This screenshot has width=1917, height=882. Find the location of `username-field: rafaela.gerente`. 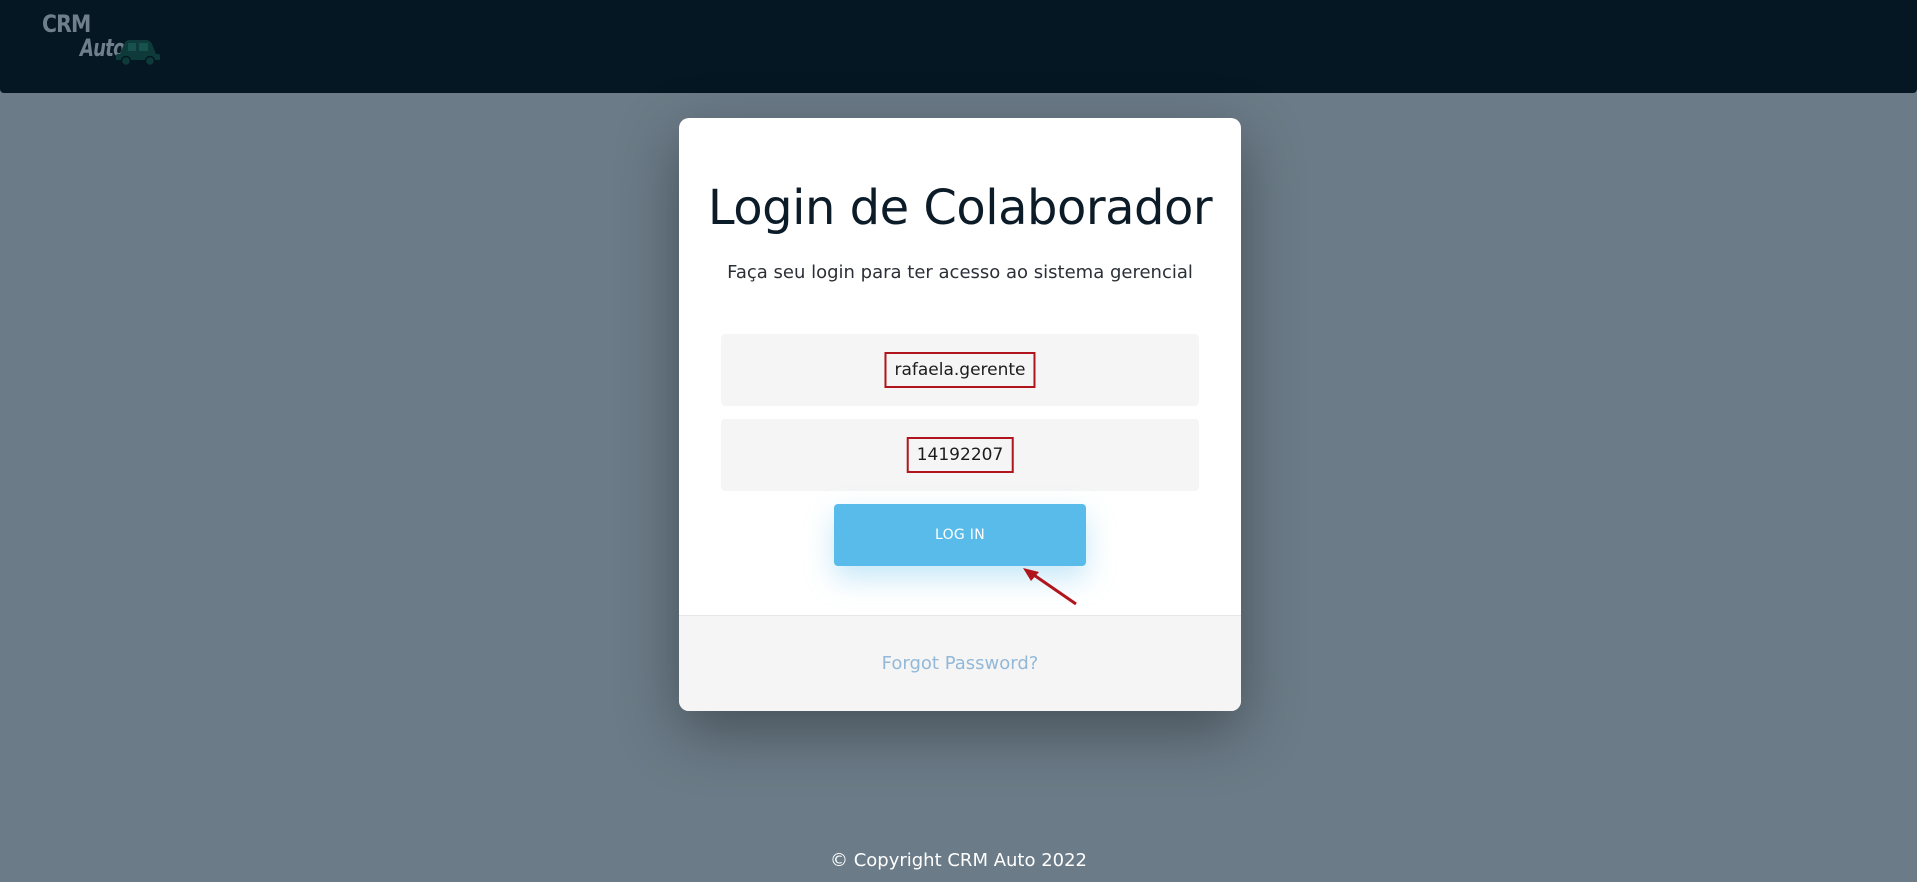

username-field: rafaela.gerente is located at coordinates (960, 370).